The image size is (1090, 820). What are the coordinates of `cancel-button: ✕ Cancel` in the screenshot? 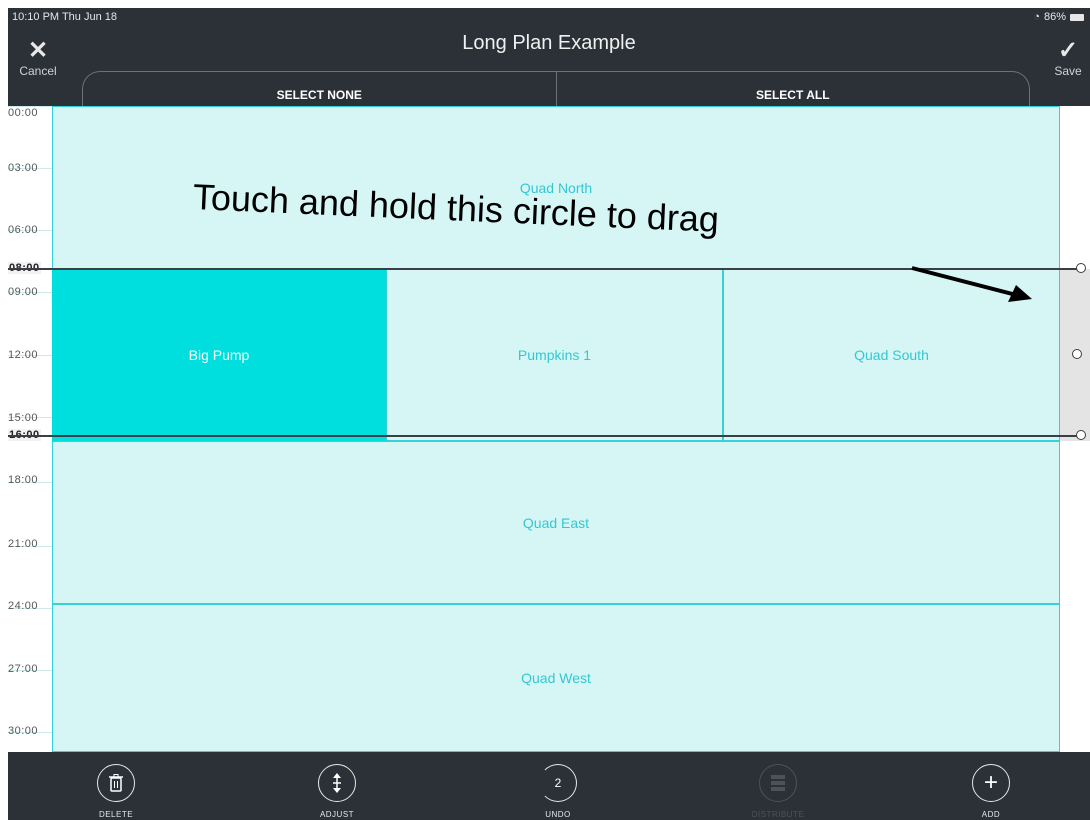 It's located at (38, 58).